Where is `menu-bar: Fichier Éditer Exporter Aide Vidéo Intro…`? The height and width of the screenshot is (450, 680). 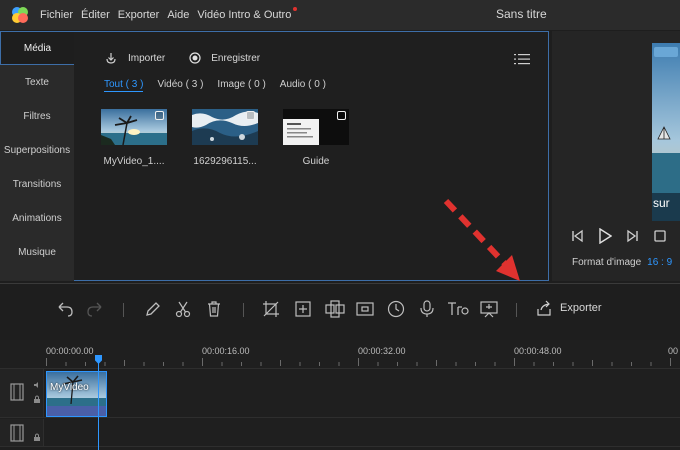 menu-bar: Fichier Éditer Exporter Aide Vidéo Intro… is located at coordinates (340, 15).